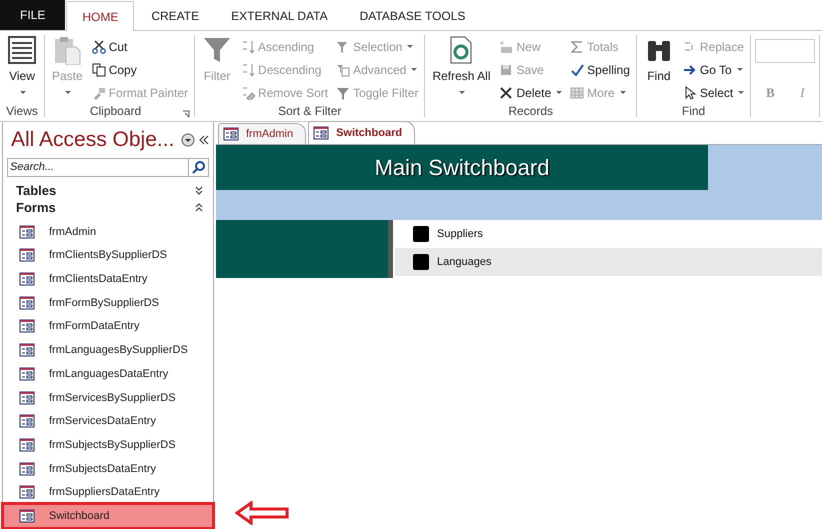 The height and width of the screenshot is (529, 822). Describe the element at coordinates (785, 51) in the screenshot. I see `font-field` at that location.